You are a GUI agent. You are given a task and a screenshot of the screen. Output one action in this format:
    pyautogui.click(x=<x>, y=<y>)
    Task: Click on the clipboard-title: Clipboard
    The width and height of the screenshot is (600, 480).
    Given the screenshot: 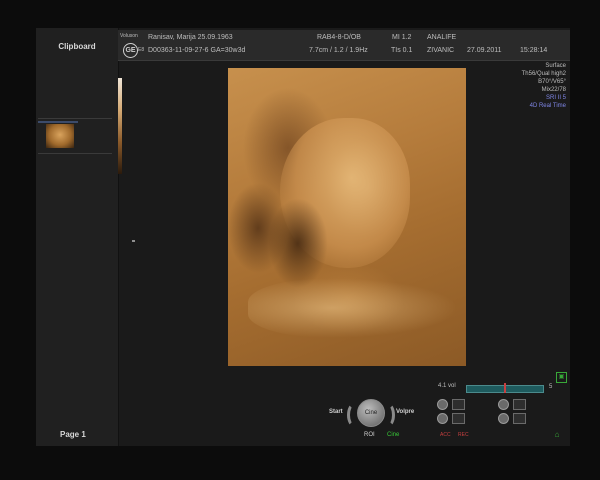 What is the action you would take?
    pyautogui.click(x=77, y=46)
    